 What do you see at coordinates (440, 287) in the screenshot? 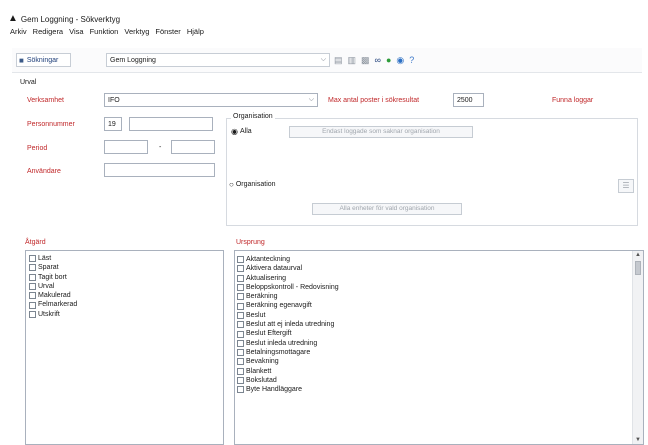
I see `list-item: Beloppskontroll - Redovisning` at bounding box center [440, 287].